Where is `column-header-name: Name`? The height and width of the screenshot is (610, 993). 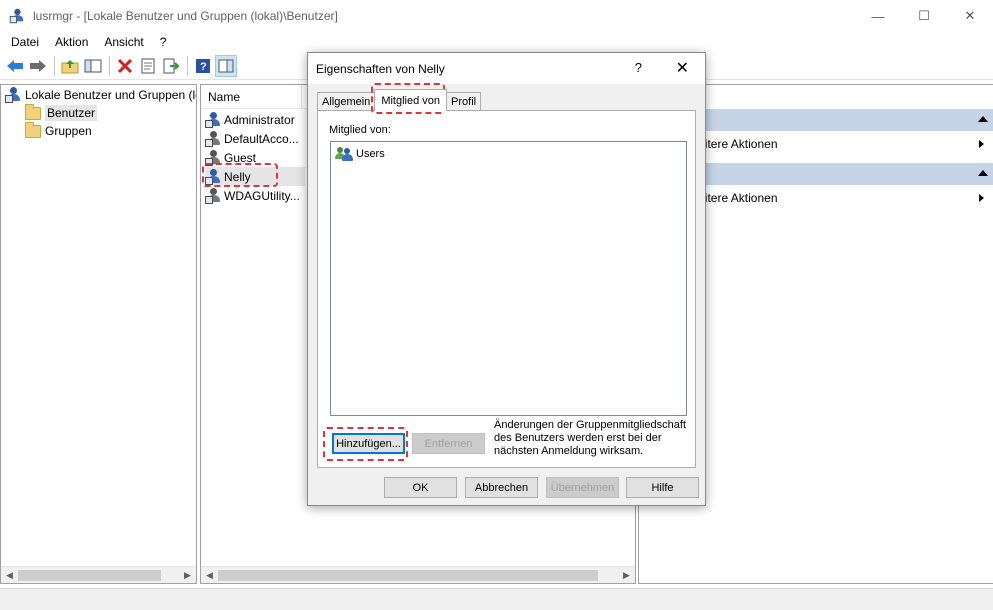
column-header-name: Name is located at coordinates (251, 97).